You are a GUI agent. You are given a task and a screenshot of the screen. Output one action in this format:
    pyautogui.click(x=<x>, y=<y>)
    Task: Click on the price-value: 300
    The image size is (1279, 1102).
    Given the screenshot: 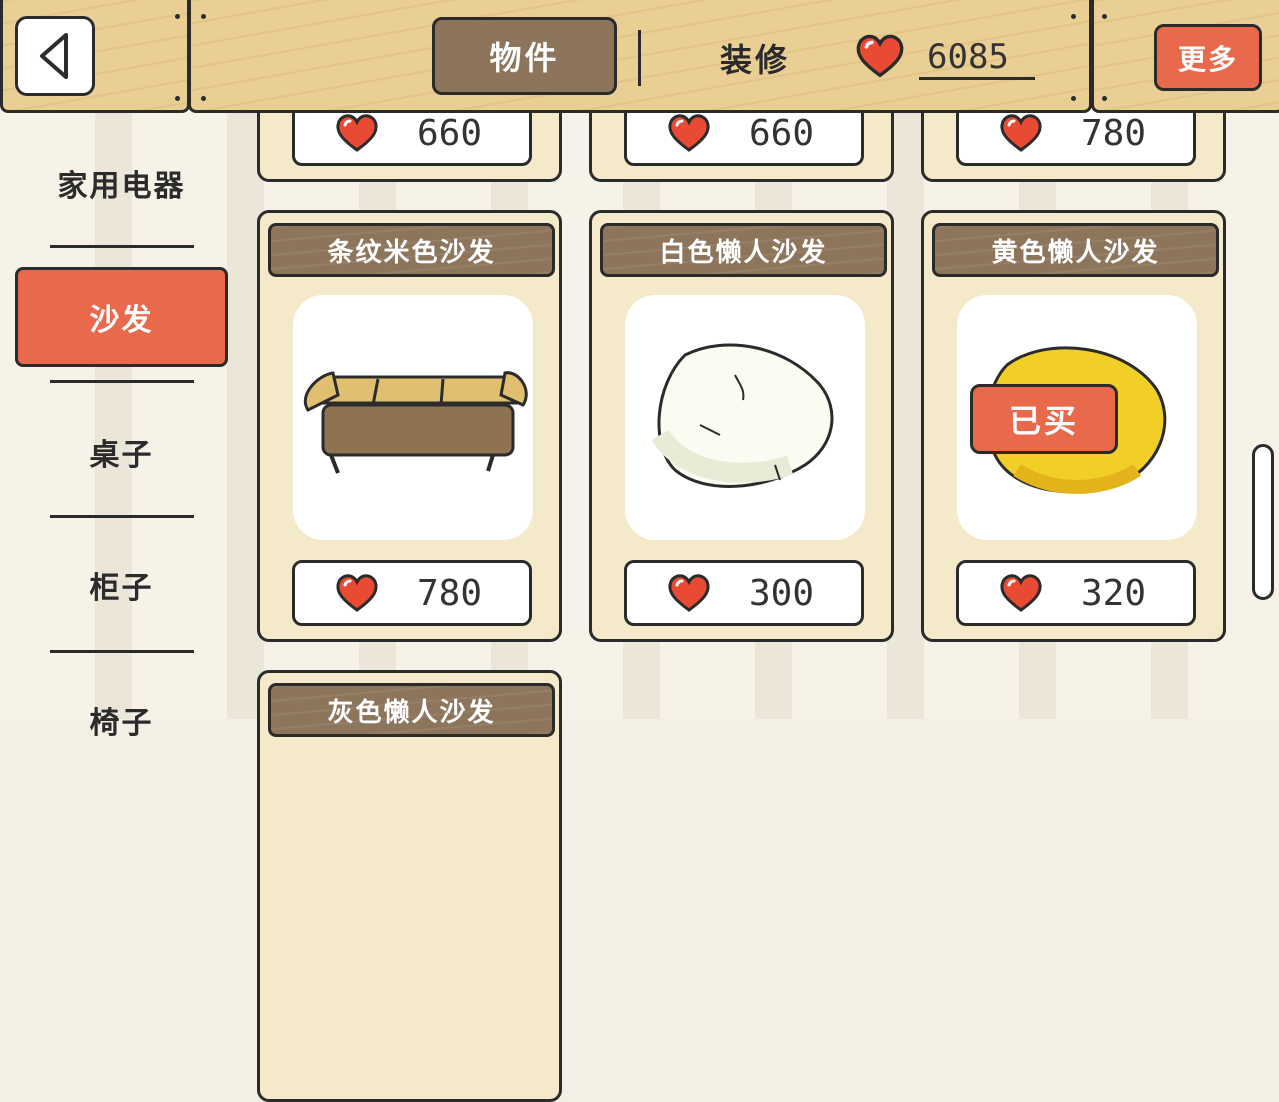 What is the action you would take?
    pyautogui.click(x=782, y=593)
    